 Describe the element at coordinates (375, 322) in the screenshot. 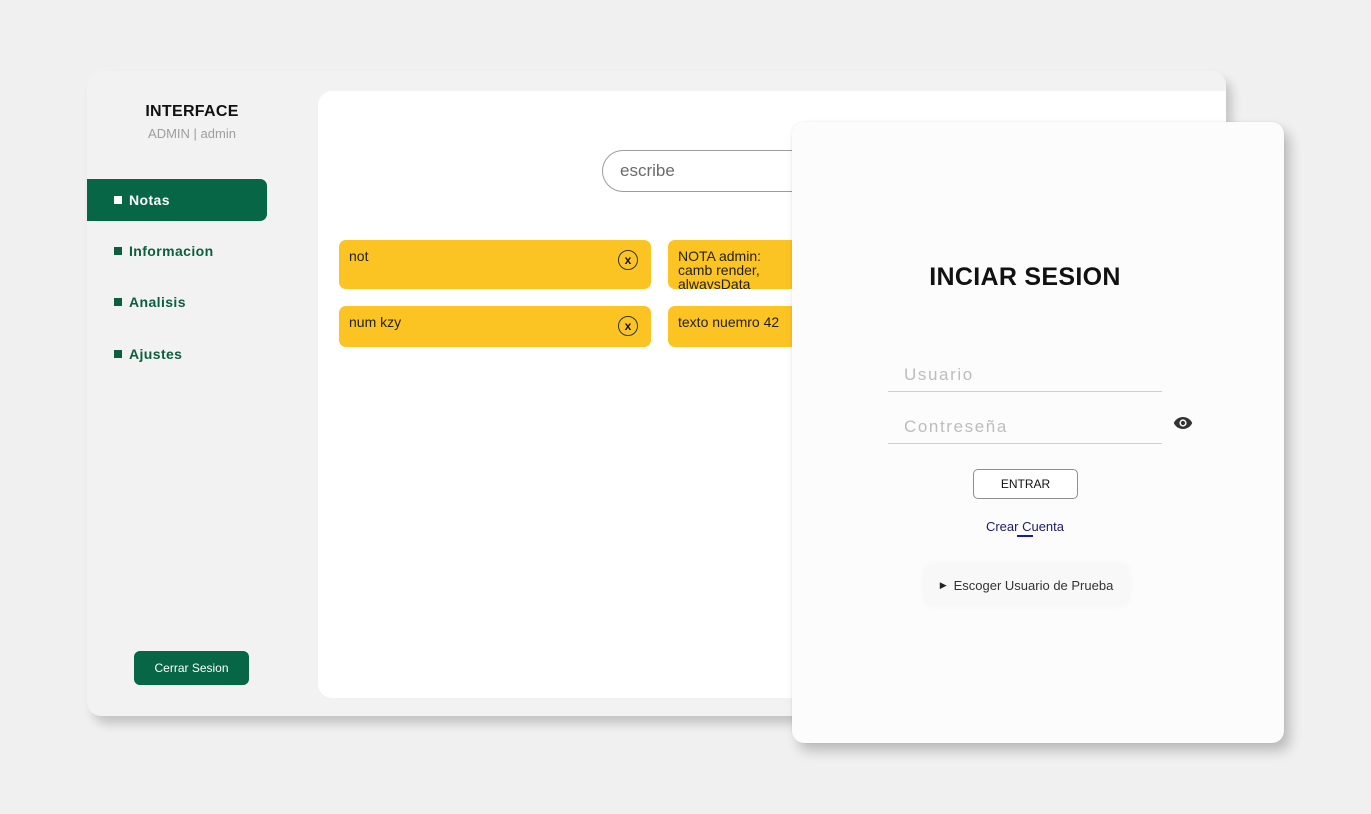

I see `note-text: num kzy` at that location.